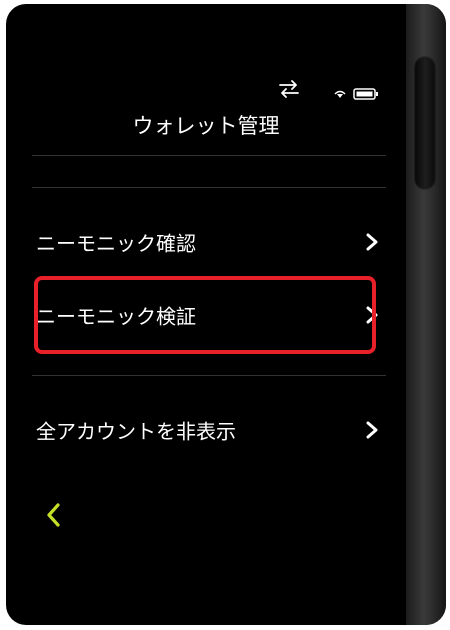  What do you see at coordinates (340, 94) in the screenshot?
I see `wifi-icon` at bounding box center [340, 94].